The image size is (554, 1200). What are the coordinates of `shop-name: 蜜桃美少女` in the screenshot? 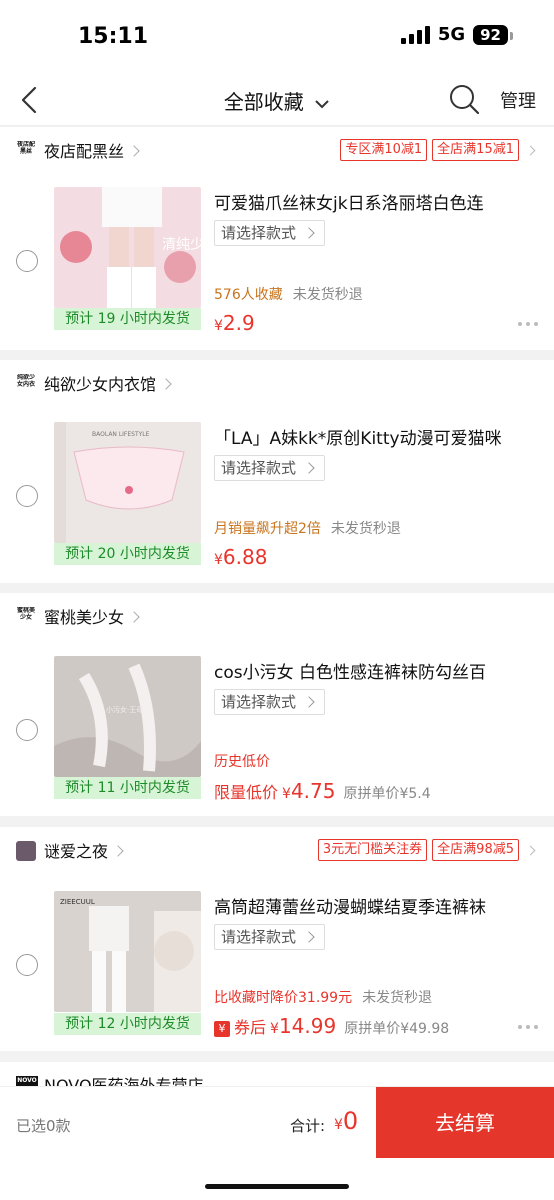 It's located at (92, 616).